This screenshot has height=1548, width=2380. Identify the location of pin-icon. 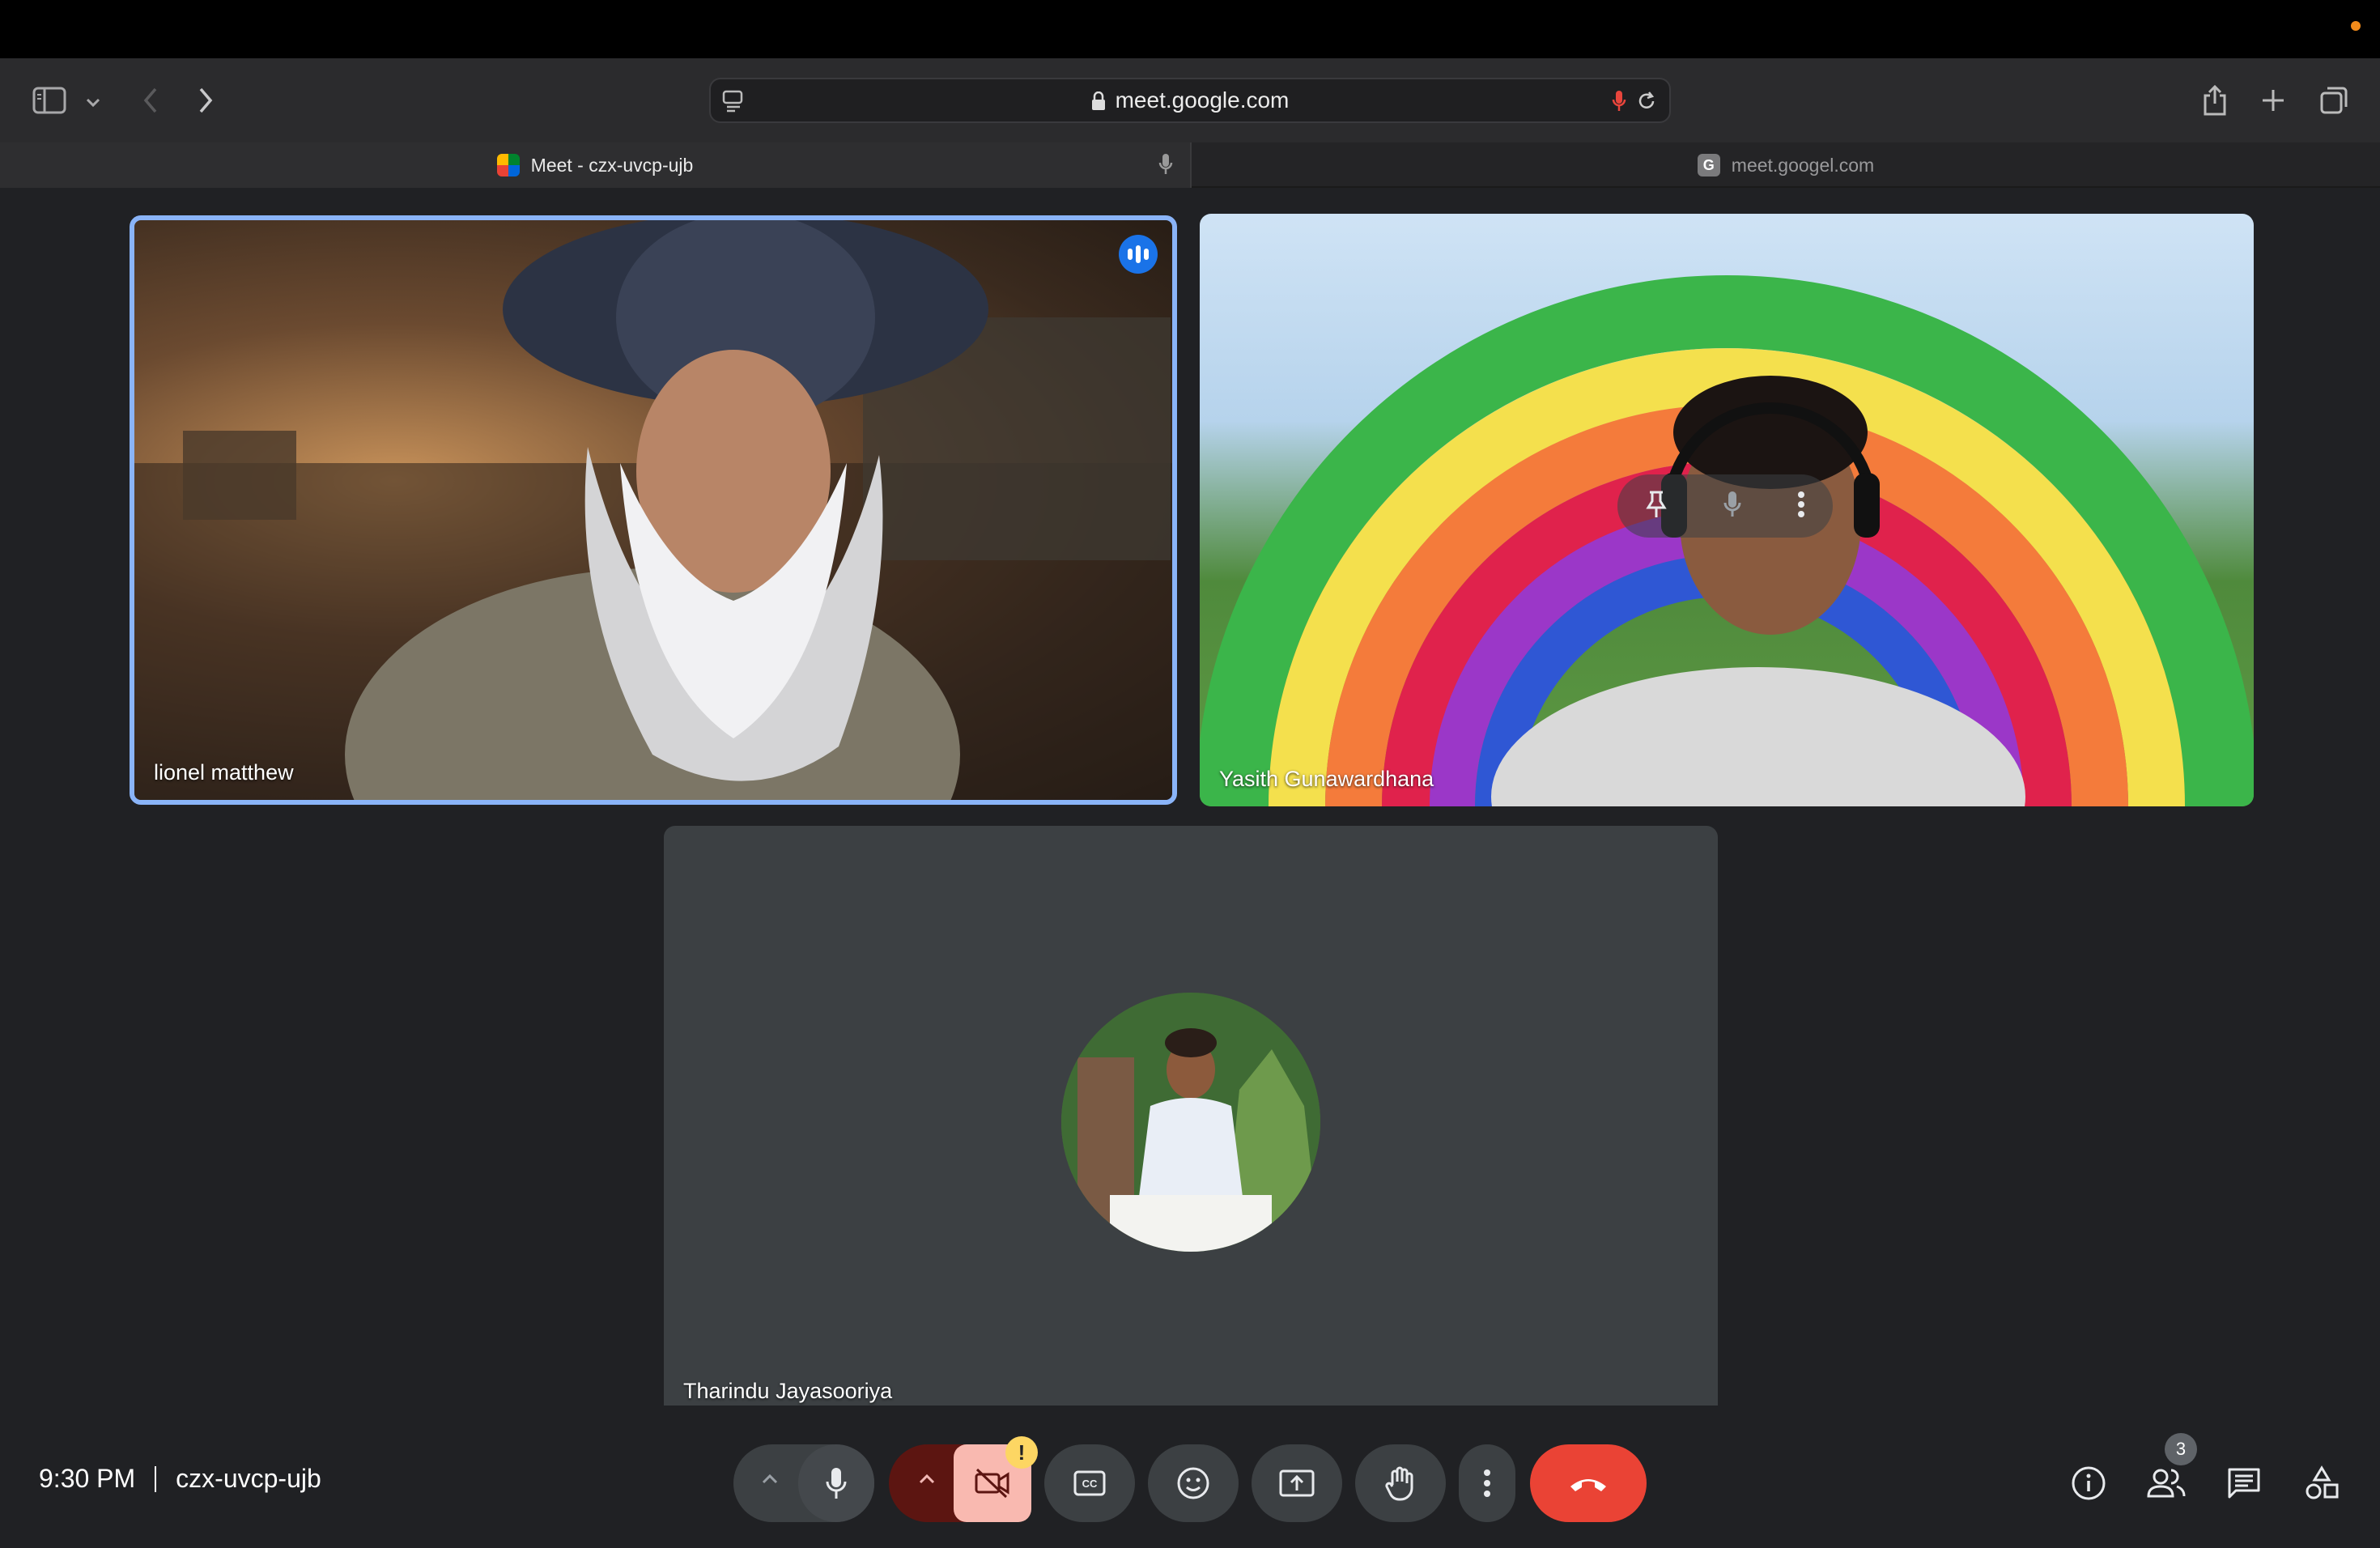
(1656, 506).